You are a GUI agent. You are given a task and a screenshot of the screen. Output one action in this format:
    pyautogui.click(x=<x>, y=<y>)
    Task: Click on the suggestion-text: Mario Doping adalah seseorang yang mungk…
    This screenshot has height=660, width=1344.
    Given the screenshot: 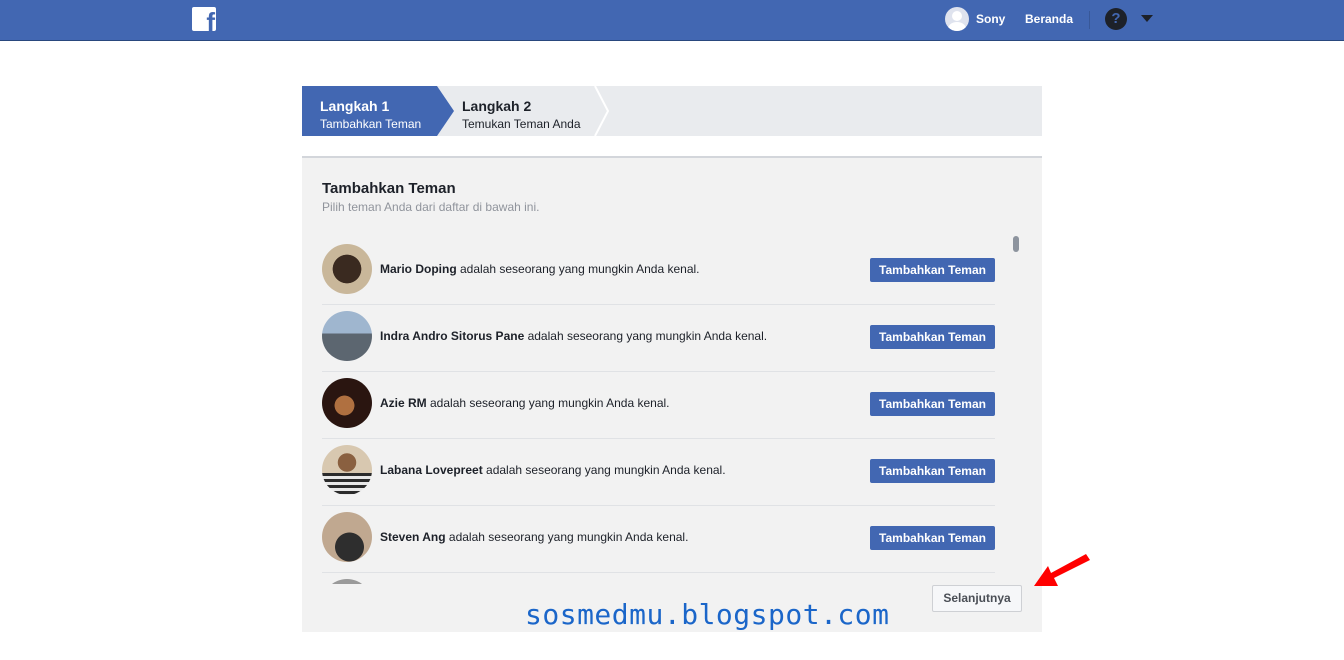 What is the action you would take?
    pyautogui.click(x=540, y=269)
    